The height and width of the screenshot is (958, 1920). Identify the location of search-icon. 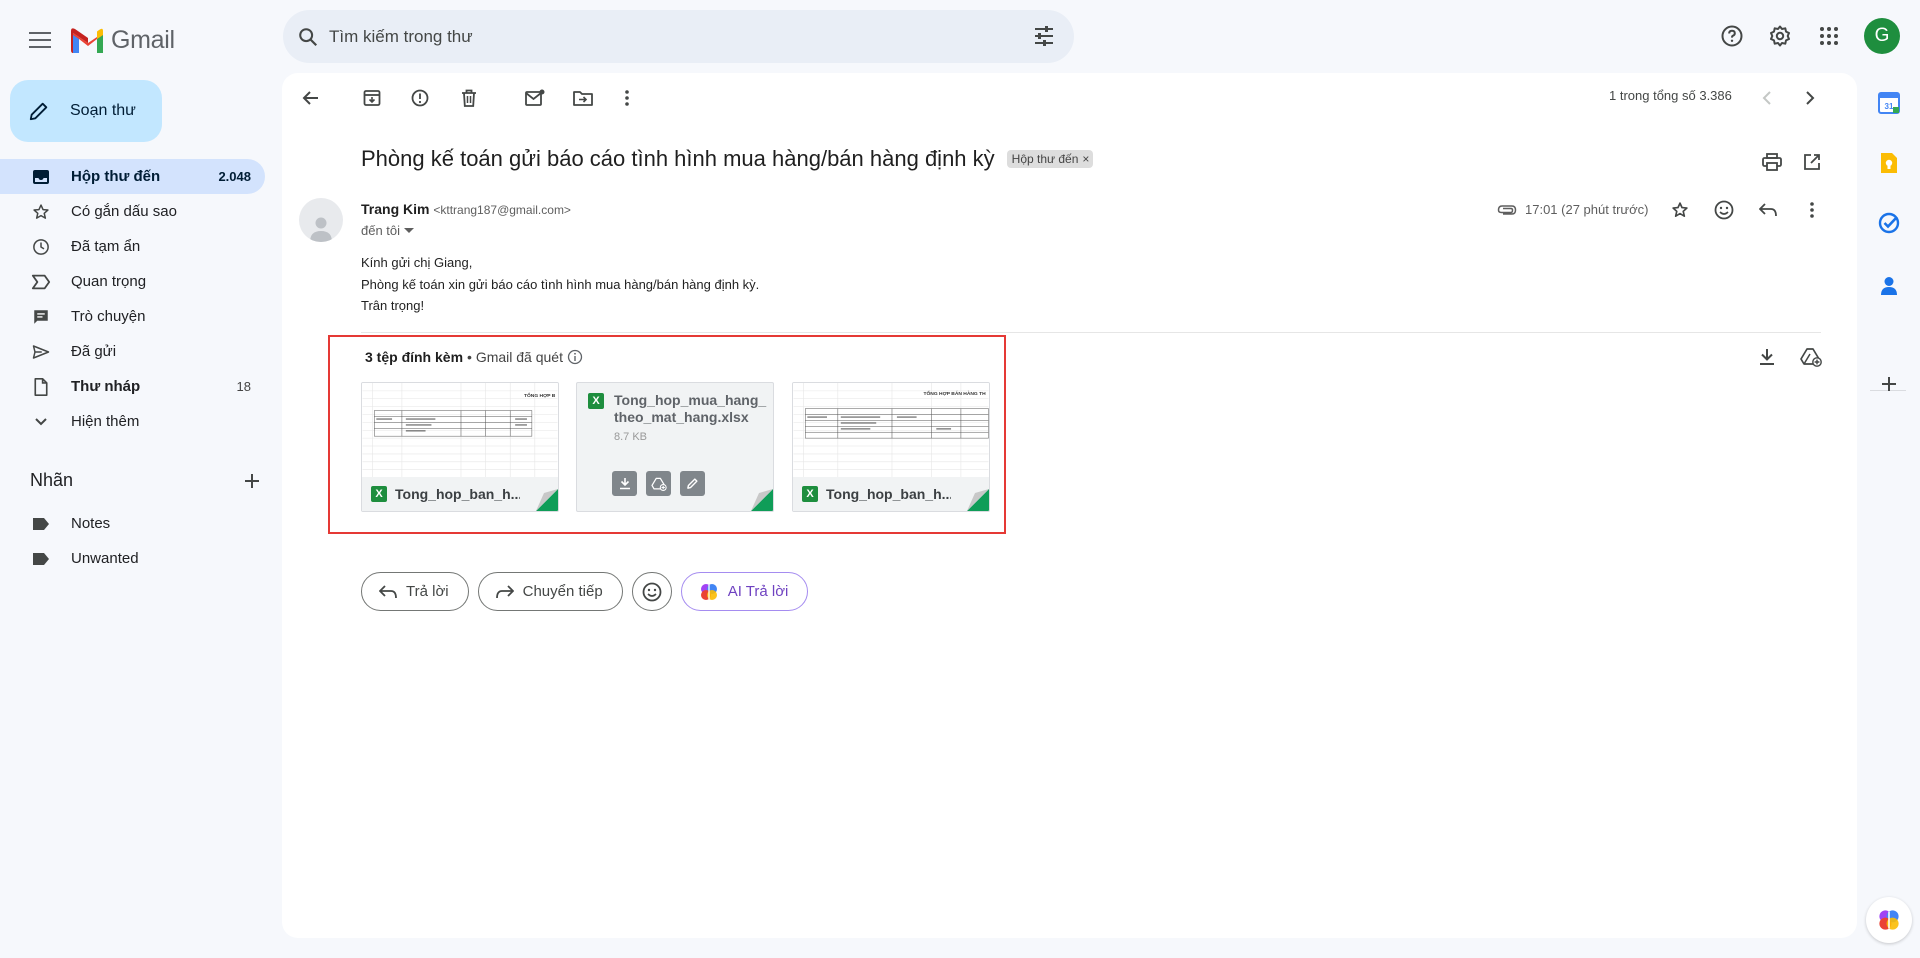
(308, 37).